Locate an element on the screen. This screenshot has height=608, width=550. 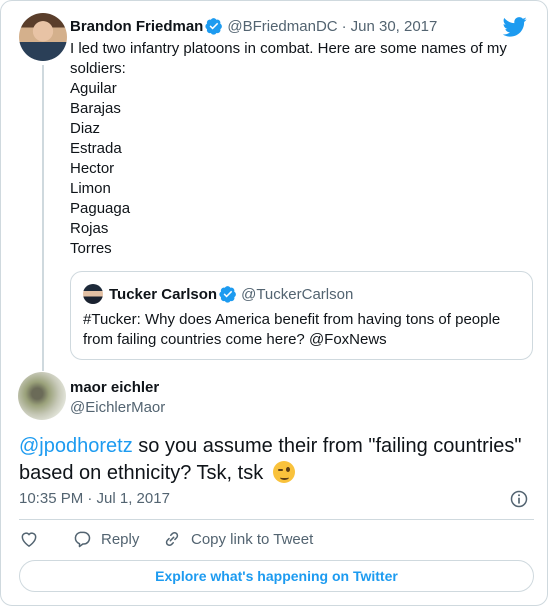
parent-date: Jun 30, 2017 is located at coordinates (394, 26).